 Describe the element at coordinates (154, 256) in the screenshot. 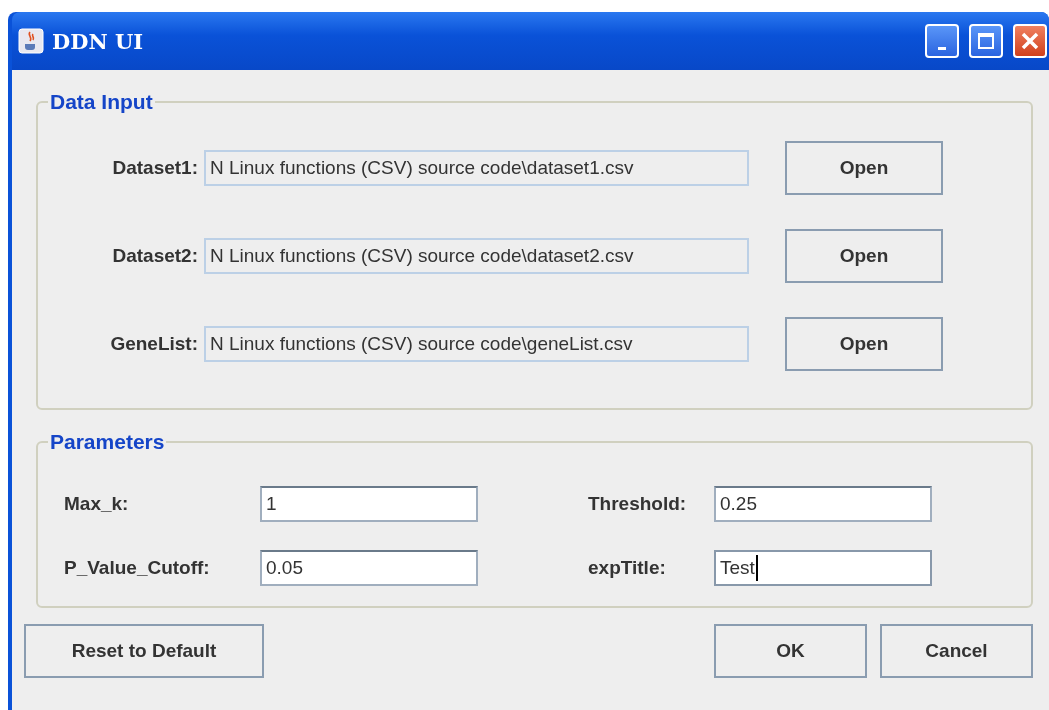

I see `field-label: Dataset2:` at that location.